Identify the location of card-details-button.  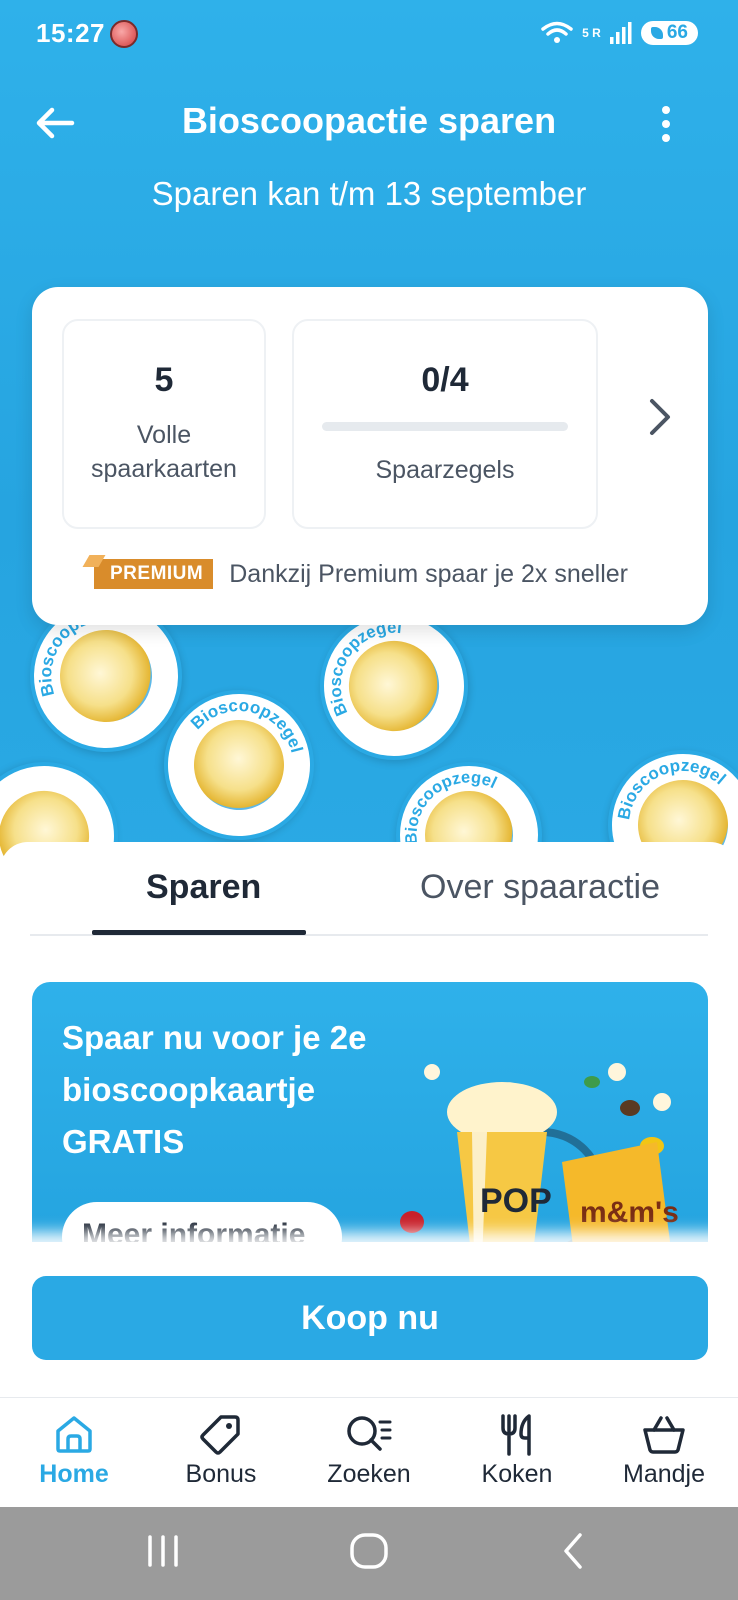
(660, 417).